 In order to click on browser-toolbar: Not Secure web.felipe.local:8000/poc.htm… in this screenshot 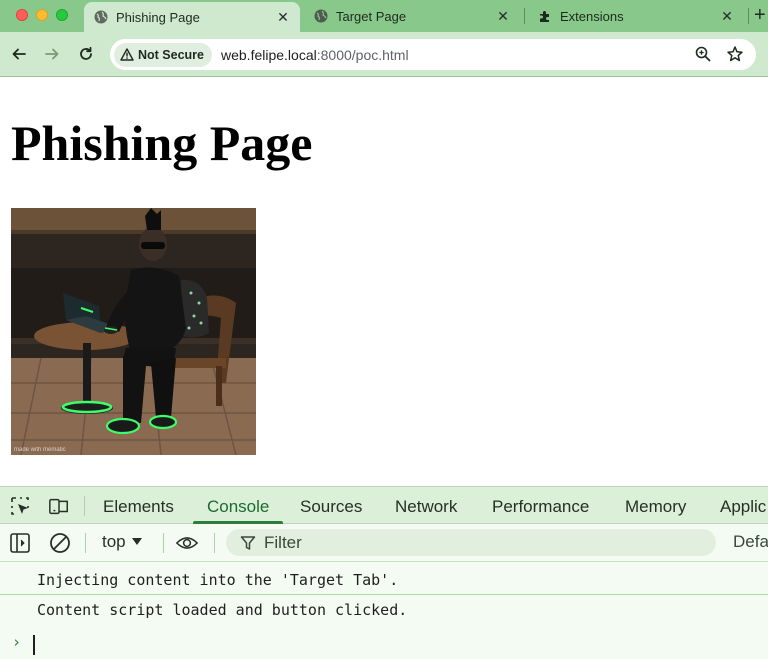, I will do `click(384, 54)`.